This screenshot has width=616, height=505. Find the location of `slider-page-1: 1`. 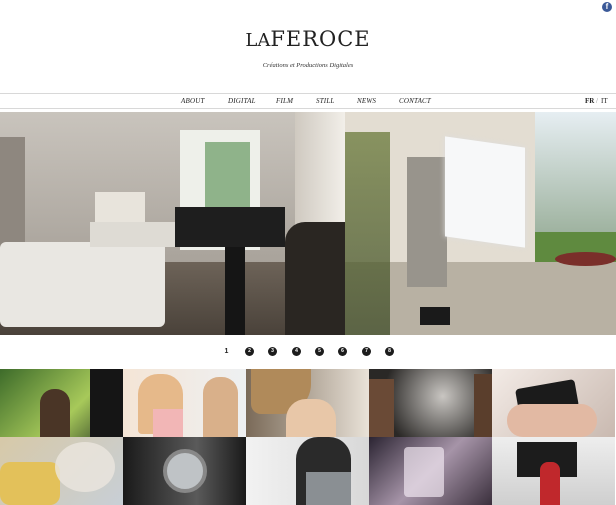

slider-page-1: 1 is located at coordinates (226, 351).